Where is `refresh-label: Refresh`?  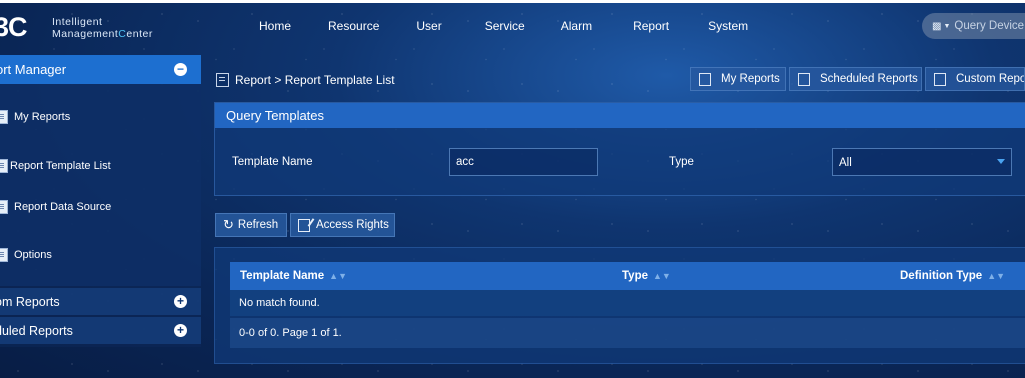 refresh-label: Refresh is located at coordinates (258, 225).